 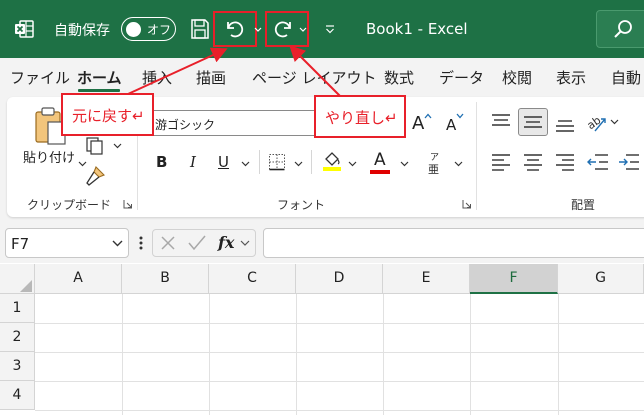 I want to click on autosave-label: 自動保存, so click(x=82, y=31).